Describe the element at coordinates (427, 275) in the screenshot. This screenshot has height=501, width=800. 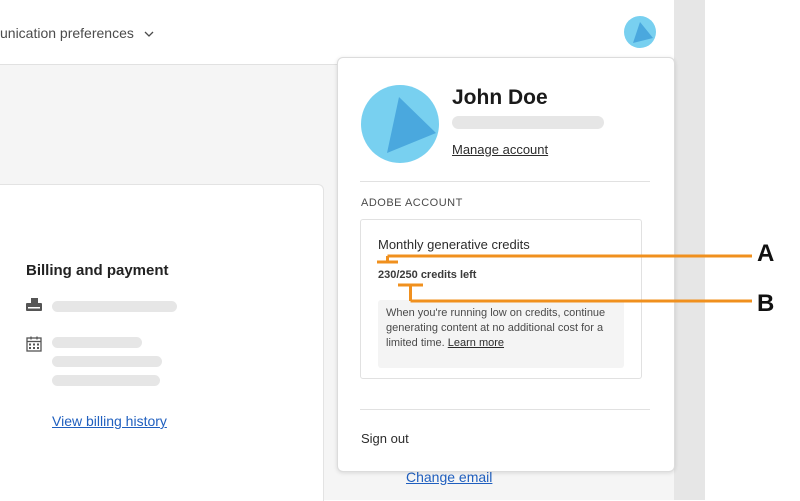
I see `credits-count: 230/250 credits left` at that location.